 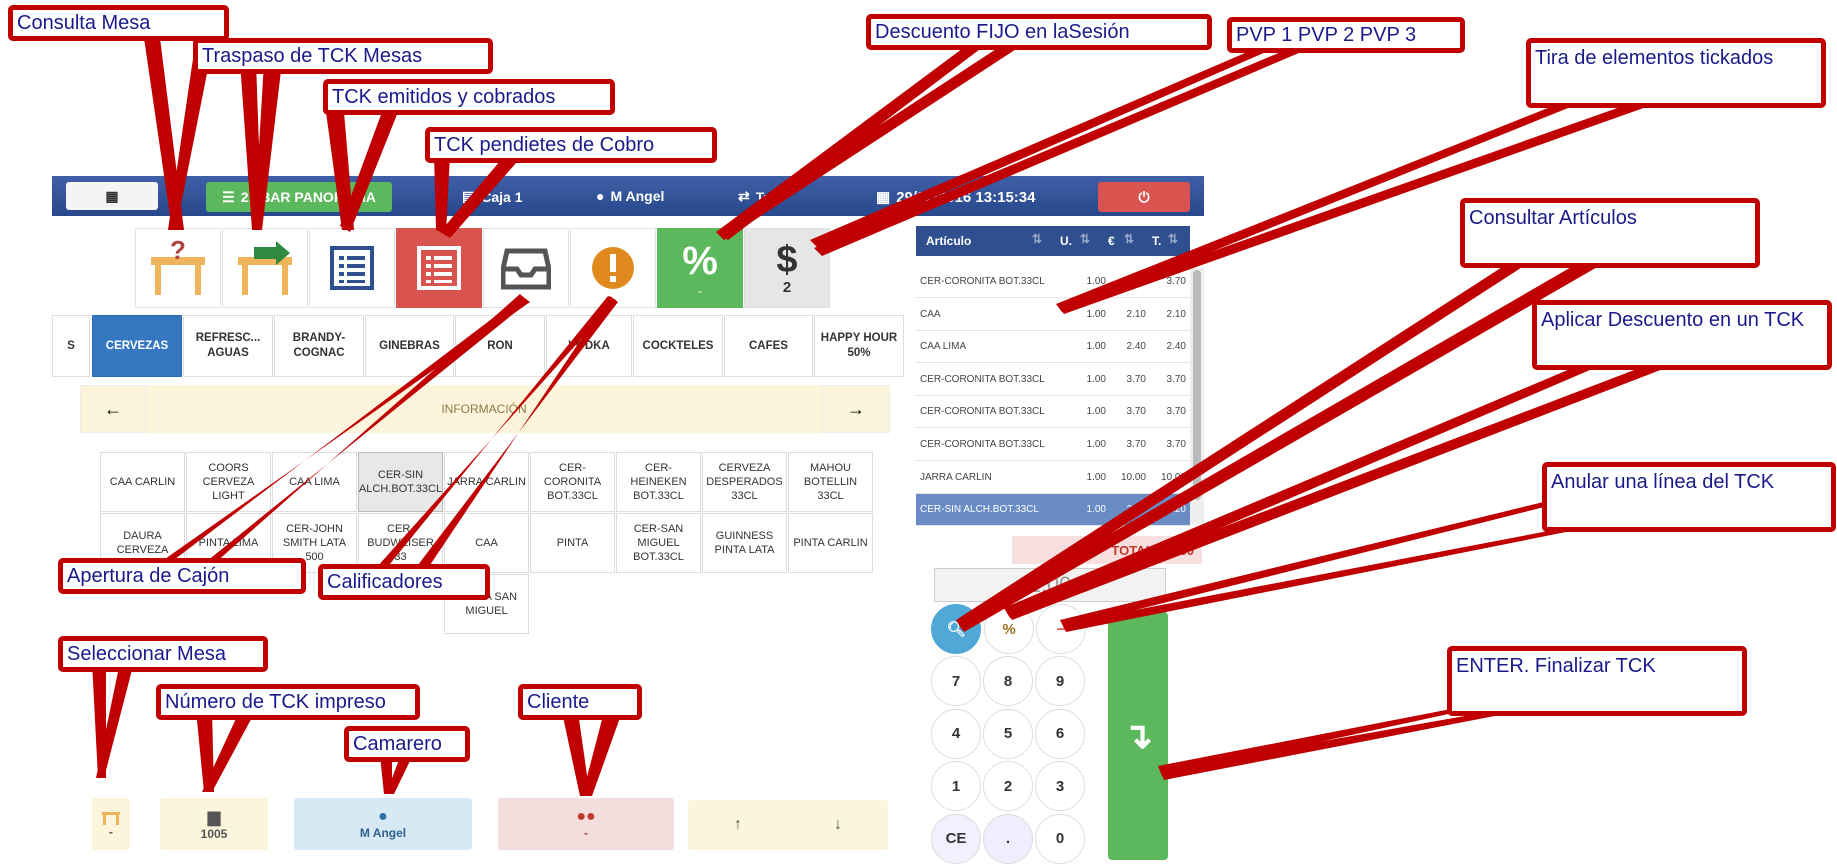 I want to click on next-page-button: →, so click(x=856, y=409).